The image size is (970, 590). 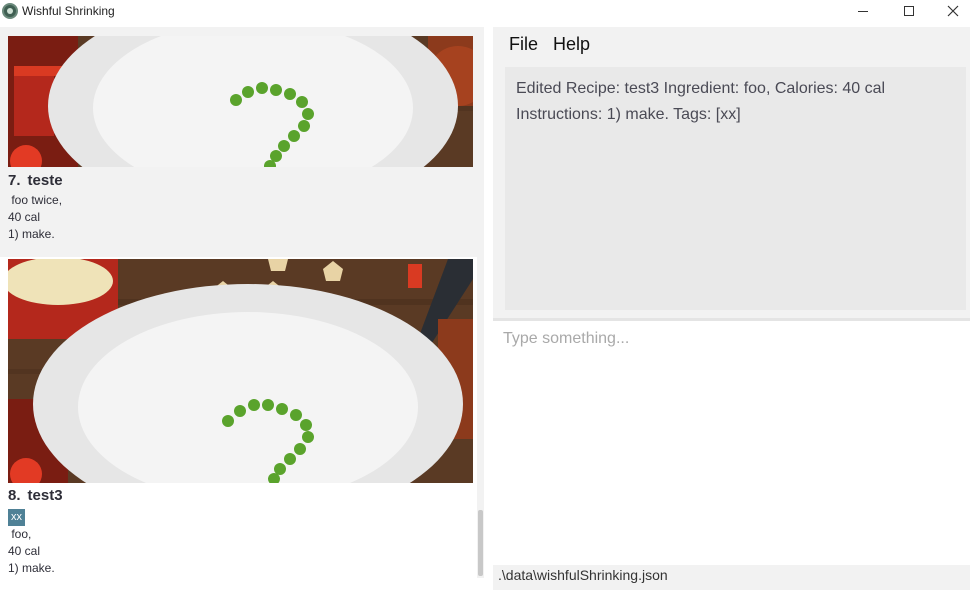 I want to click on data-file-path: .\data\wishfulShrinking.json, so click(x=583, y=575).